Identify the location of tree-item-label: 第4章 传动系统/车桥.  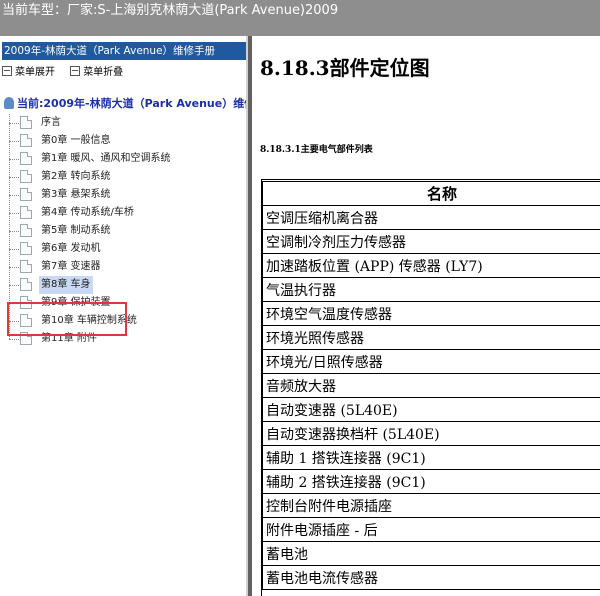
(87, 212).